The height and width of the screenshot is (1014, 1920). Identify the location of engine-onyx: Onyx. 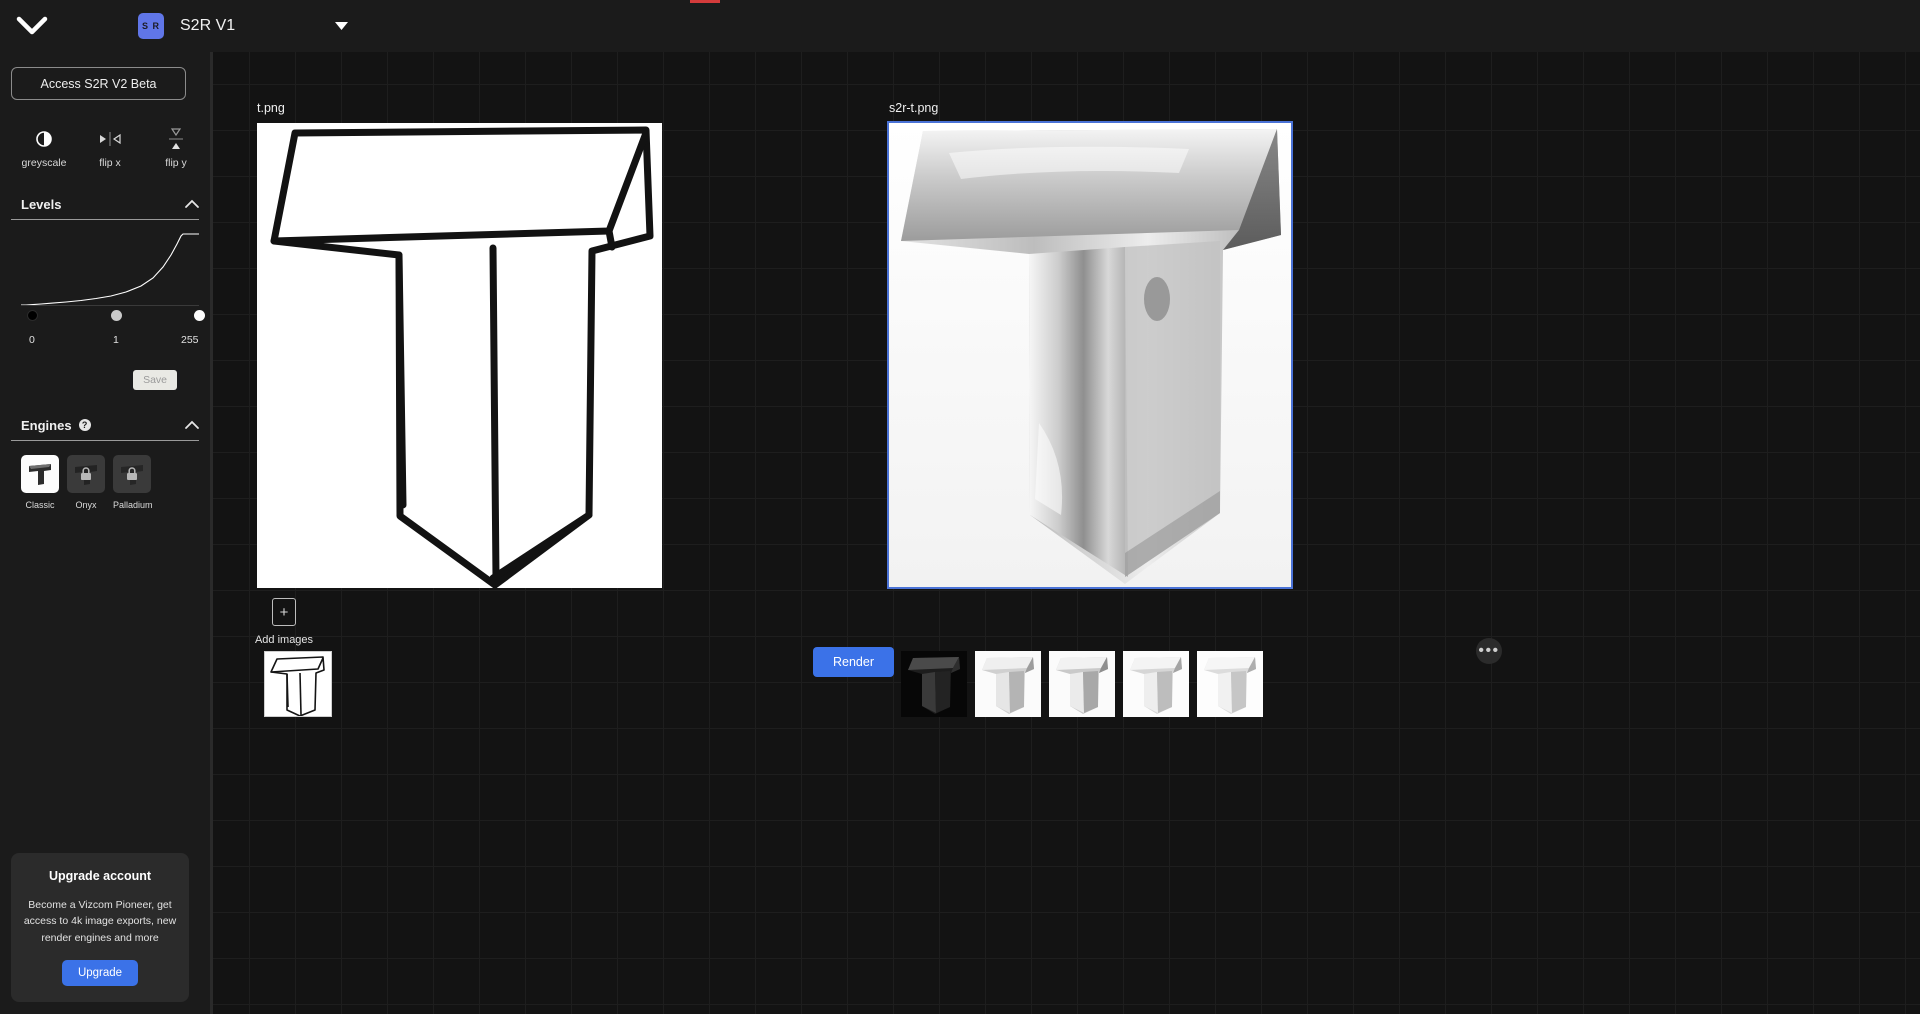
(86, 482).